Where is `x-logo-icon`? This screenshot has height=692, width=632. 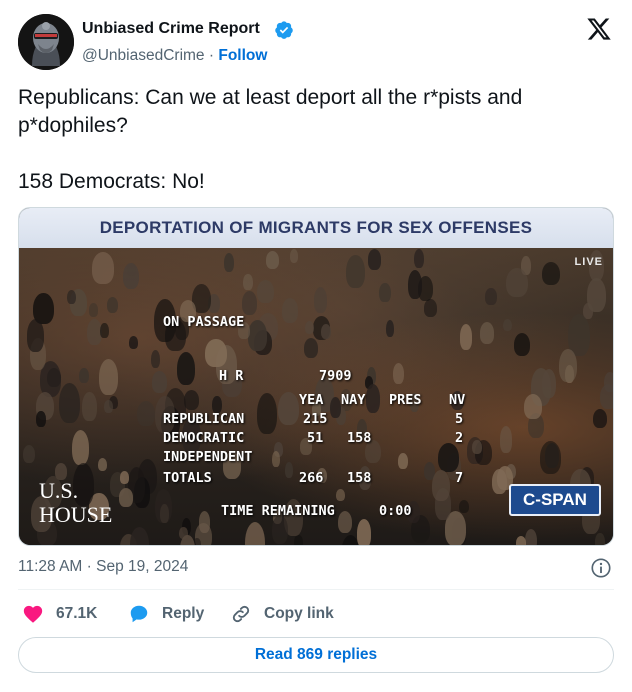
x-logo-icon is located at coordinates (599, 29).